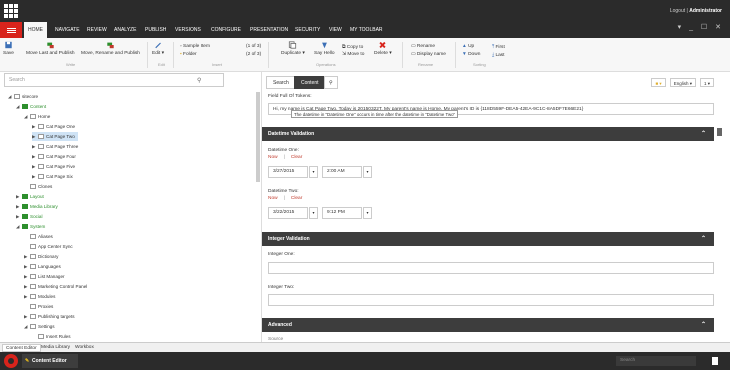  Describe the element at coordinates (719, 132) in the screenshot. I see `editor-scrollbar` at that location.